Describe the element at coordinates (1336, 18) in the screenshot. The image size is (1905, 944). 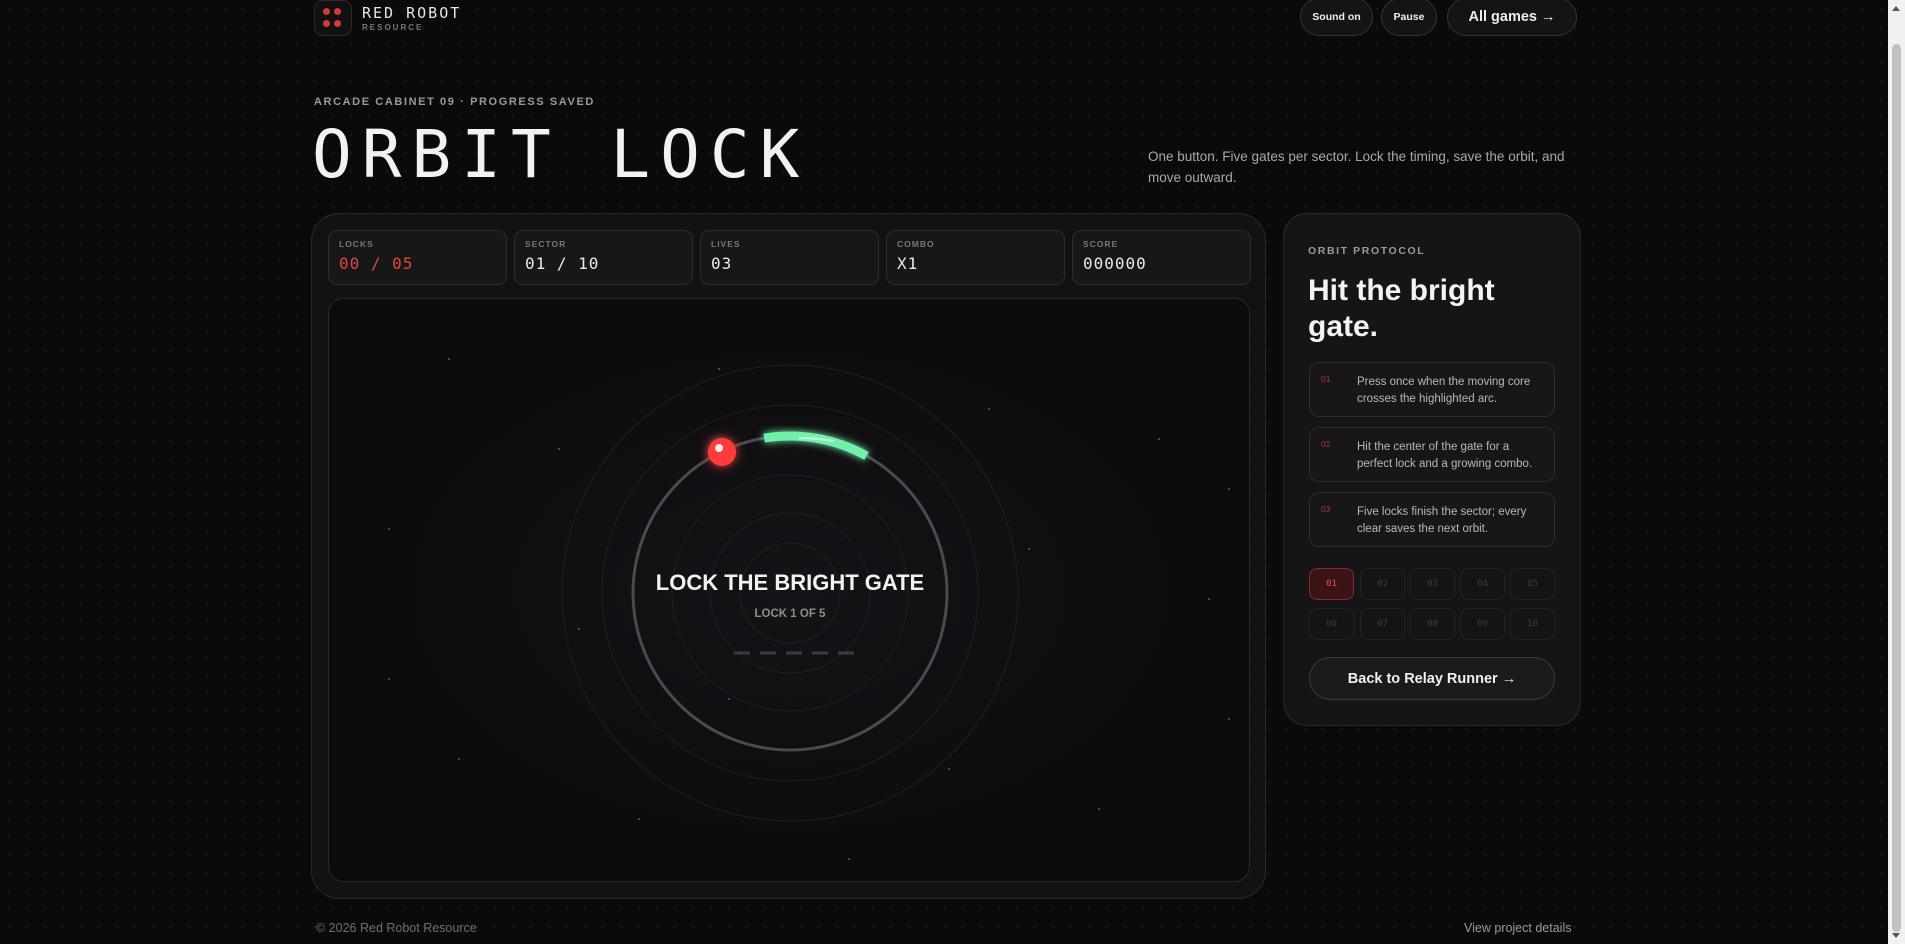
I see `sound-toggle-button: Sound on` at that location.